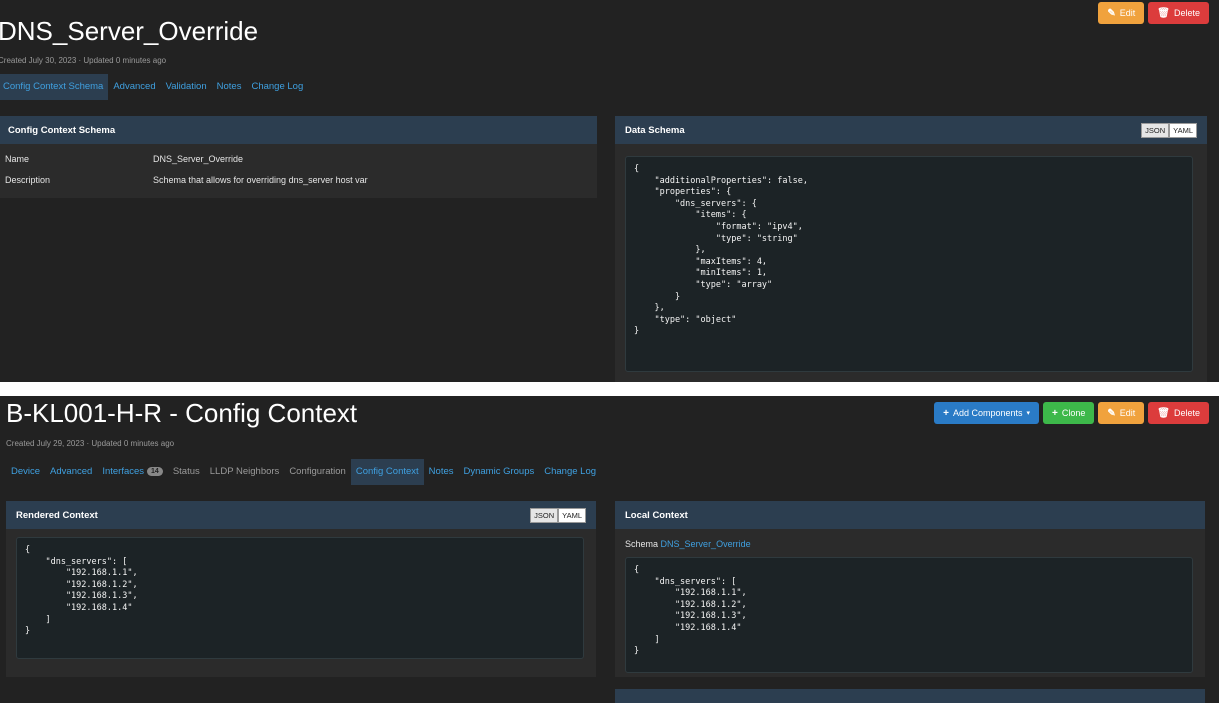 This screenshot has height=703, width=1219. I want to click on tab-device: Device, so click(25, 472).